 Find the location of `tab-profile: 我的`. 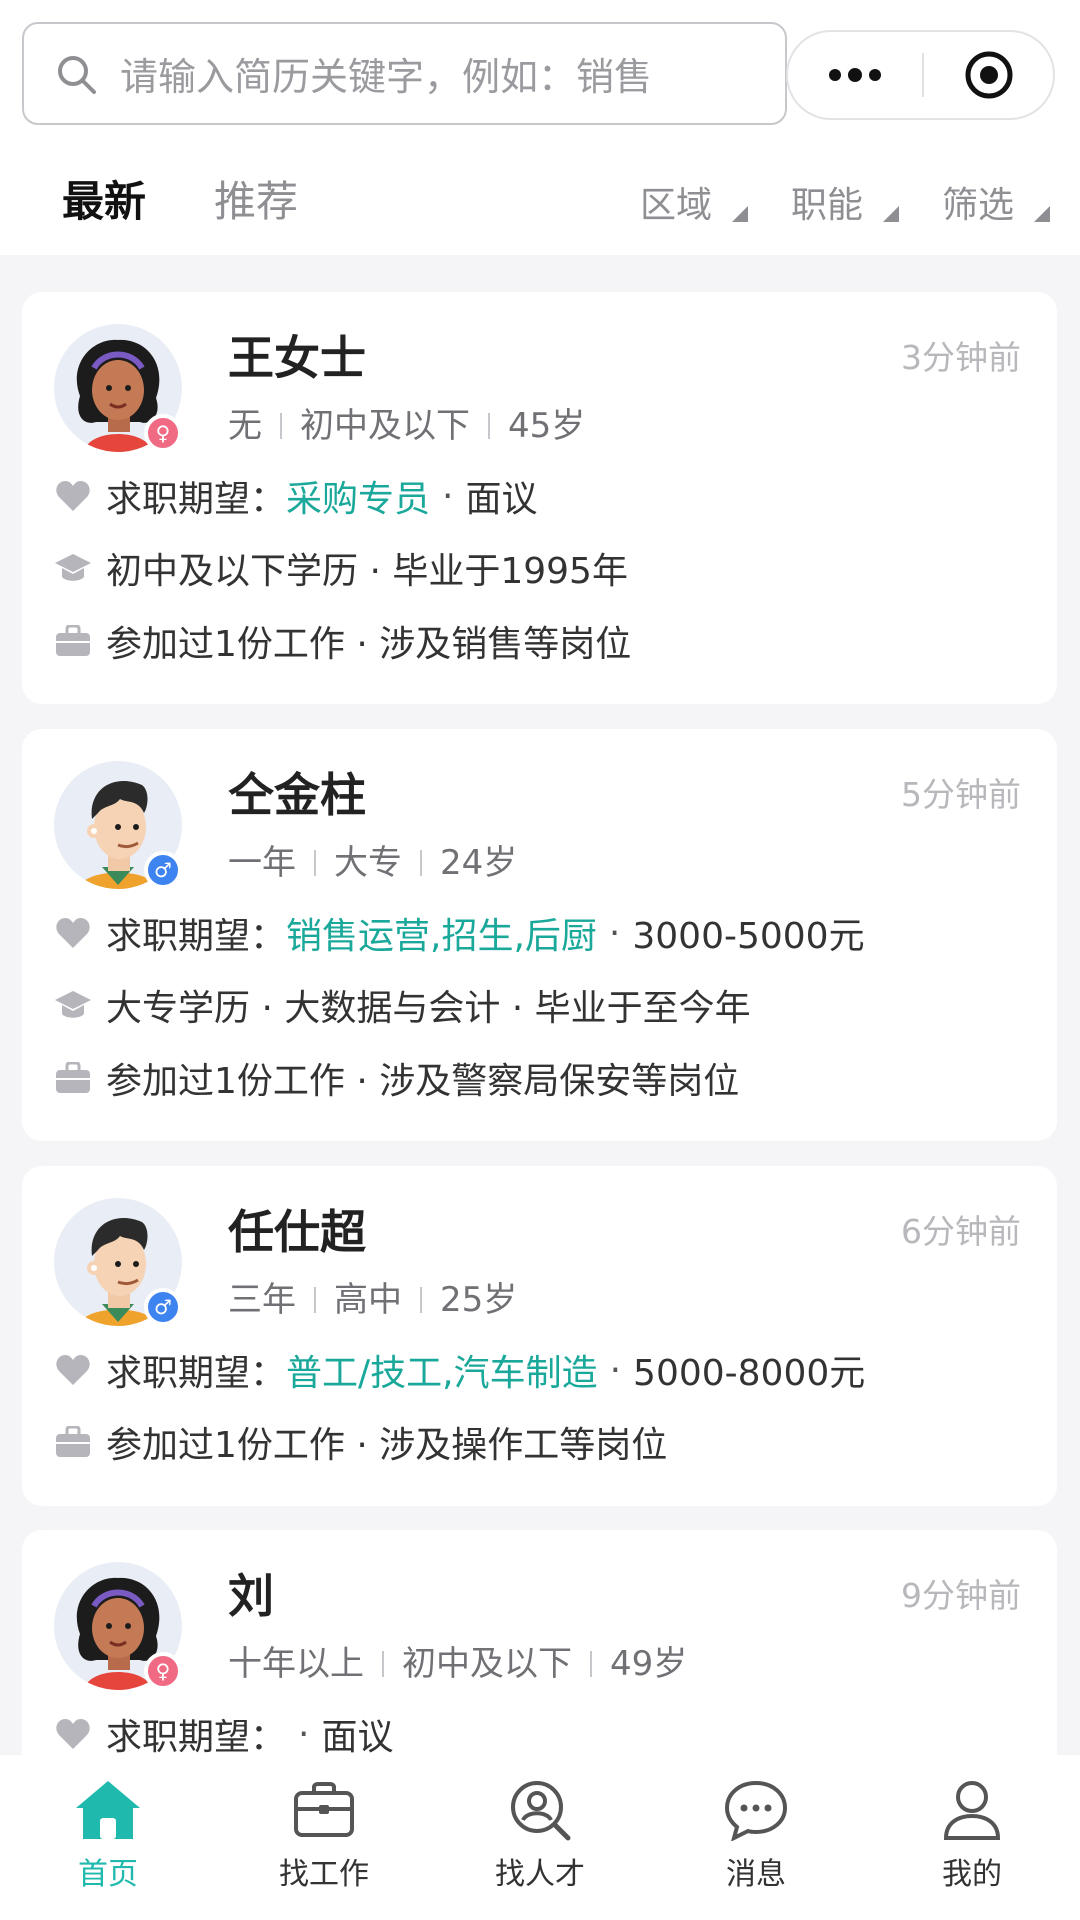

tab-profile: 我的 is located at coordinates (972, 1835).